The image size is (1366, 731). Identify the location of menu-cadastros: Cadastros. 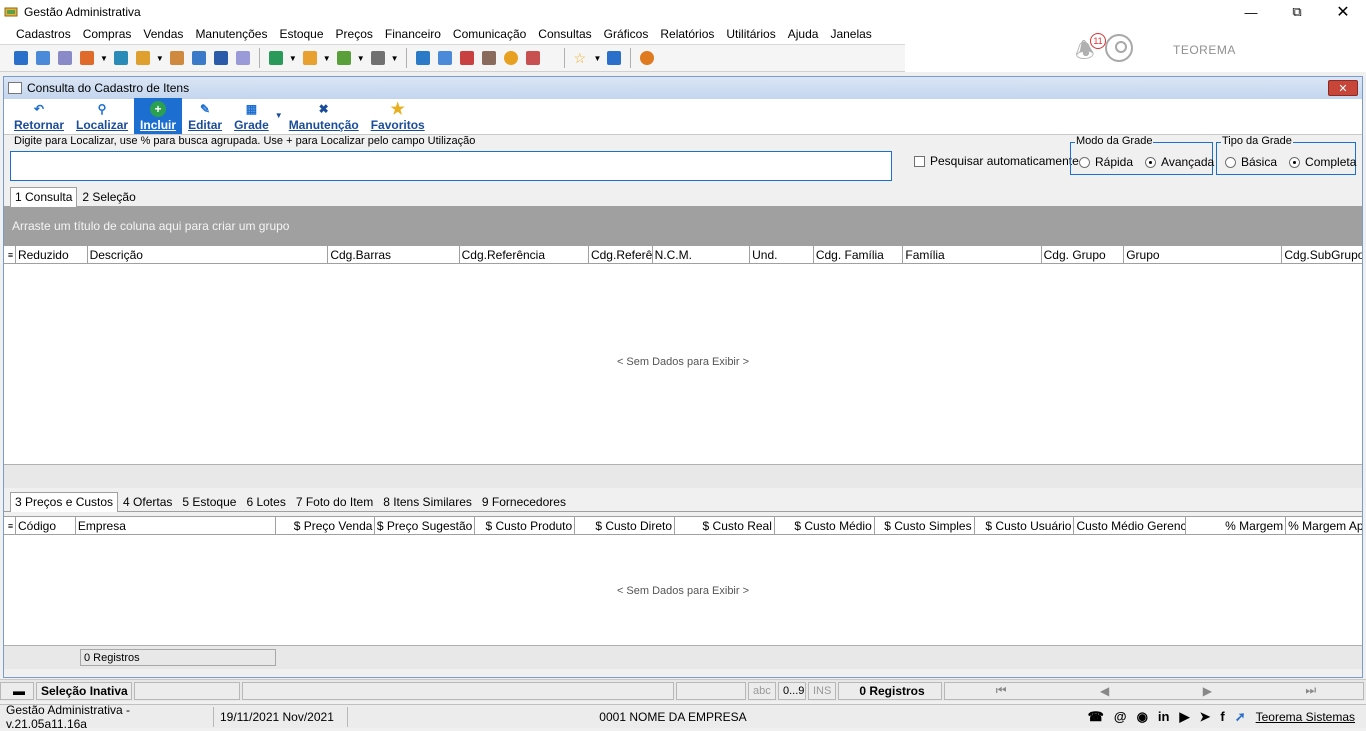
(43, 34).